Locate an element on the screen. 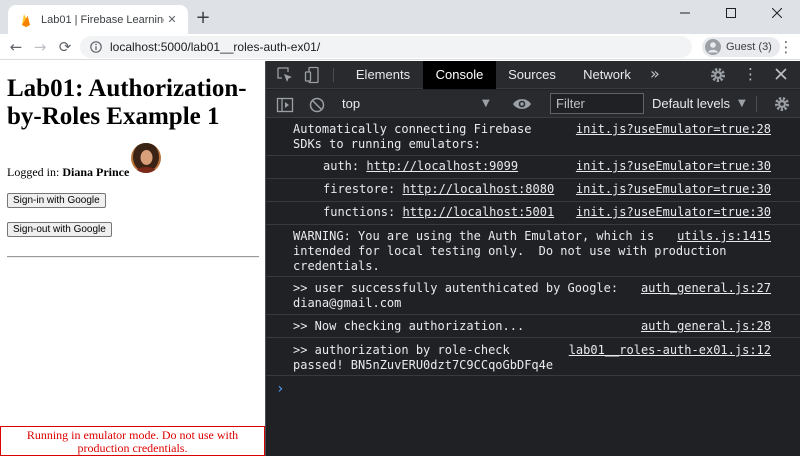  maximize-icon is located at coordinates (731, 13).